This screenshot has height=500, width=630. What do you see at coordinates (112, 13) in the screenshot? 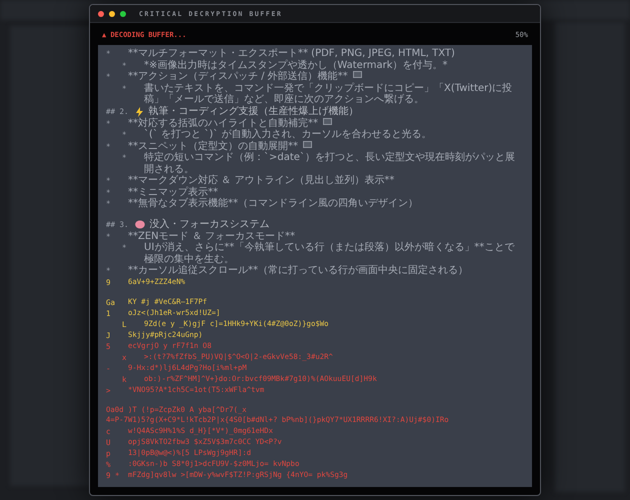
I see `minimize-button` at bounding box center [112, 13].